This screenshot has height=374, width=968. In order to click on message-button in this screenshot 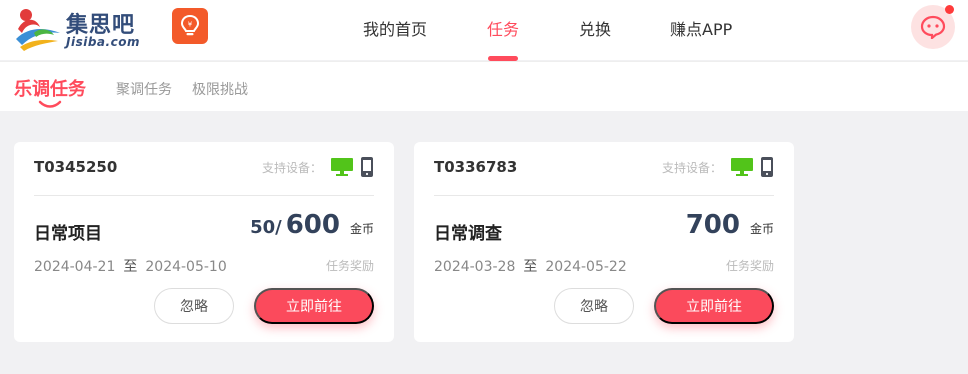, I will do `click(933, 27)`.